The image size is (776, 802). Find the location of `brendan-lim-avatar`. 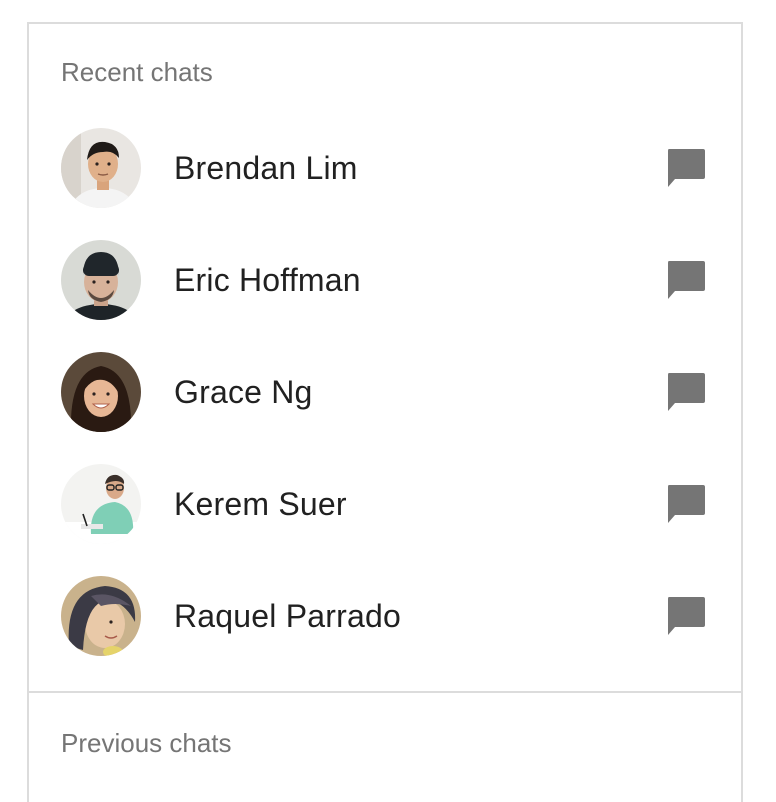

brendan-lim-avatar is located at coordinates (101, 168).